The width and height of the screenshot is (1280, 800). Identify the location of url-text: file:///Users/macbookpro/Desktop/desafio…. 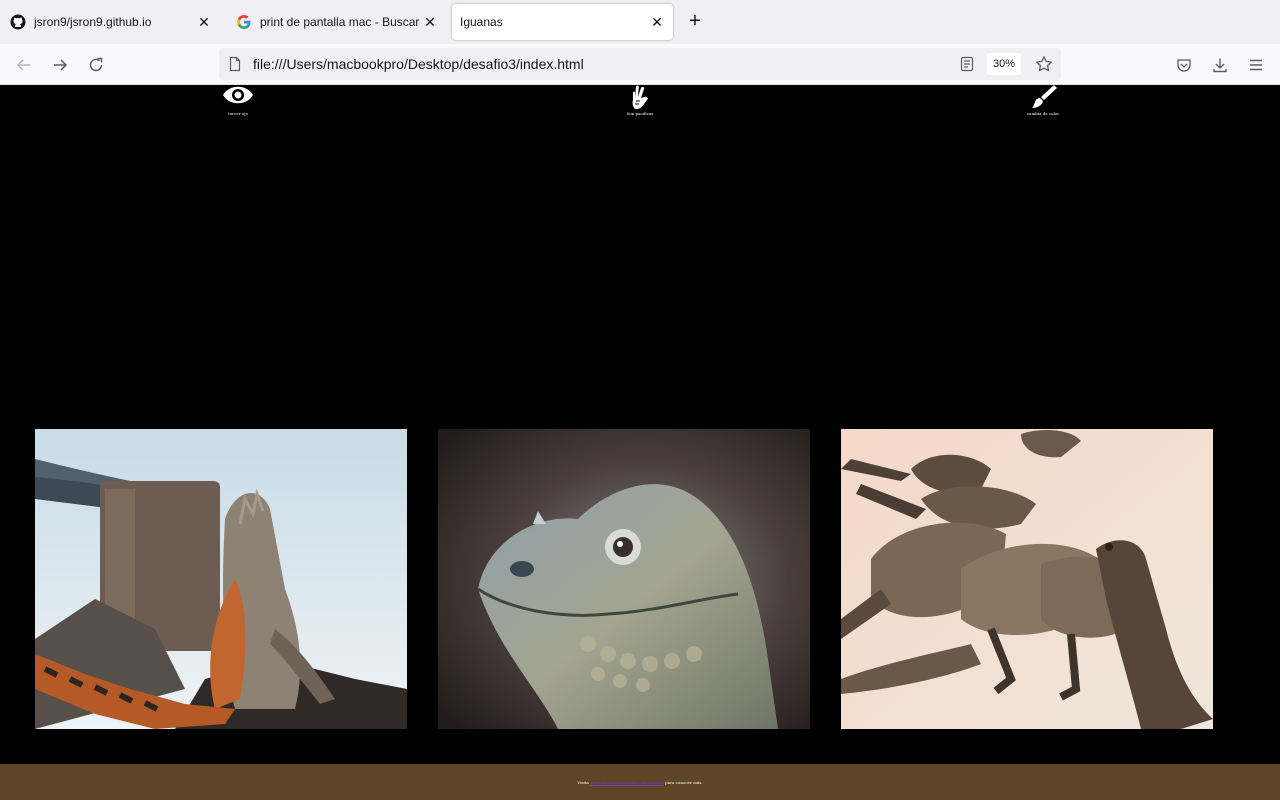
(418, 64).